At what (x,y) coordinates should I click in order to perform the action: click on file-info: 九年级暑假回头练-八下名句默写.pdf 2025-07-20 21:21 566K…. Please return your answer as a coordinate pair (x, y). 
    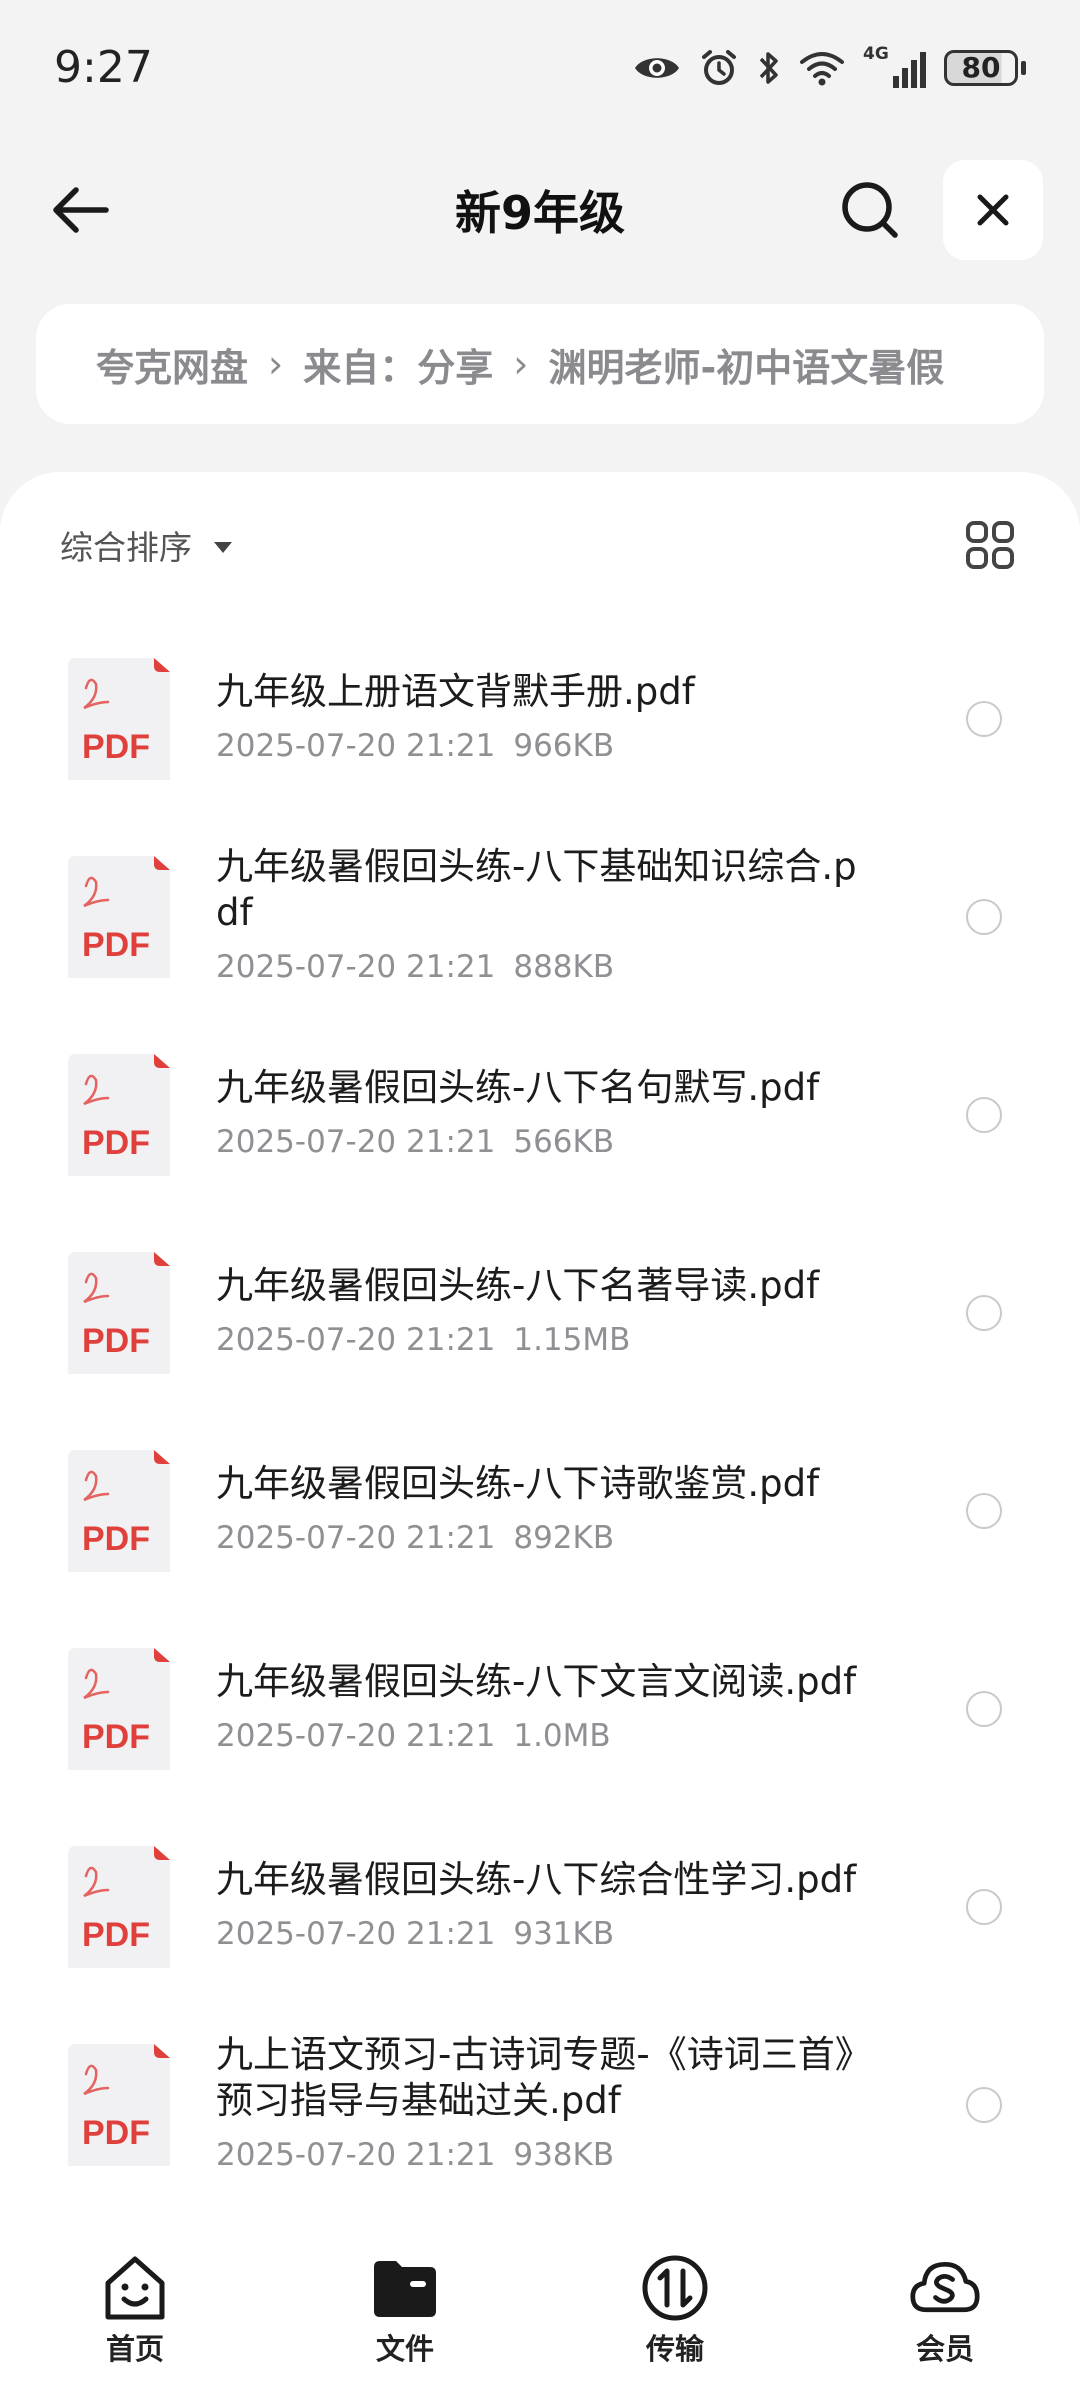
    Looking at the image, I should click on (546, 1115).